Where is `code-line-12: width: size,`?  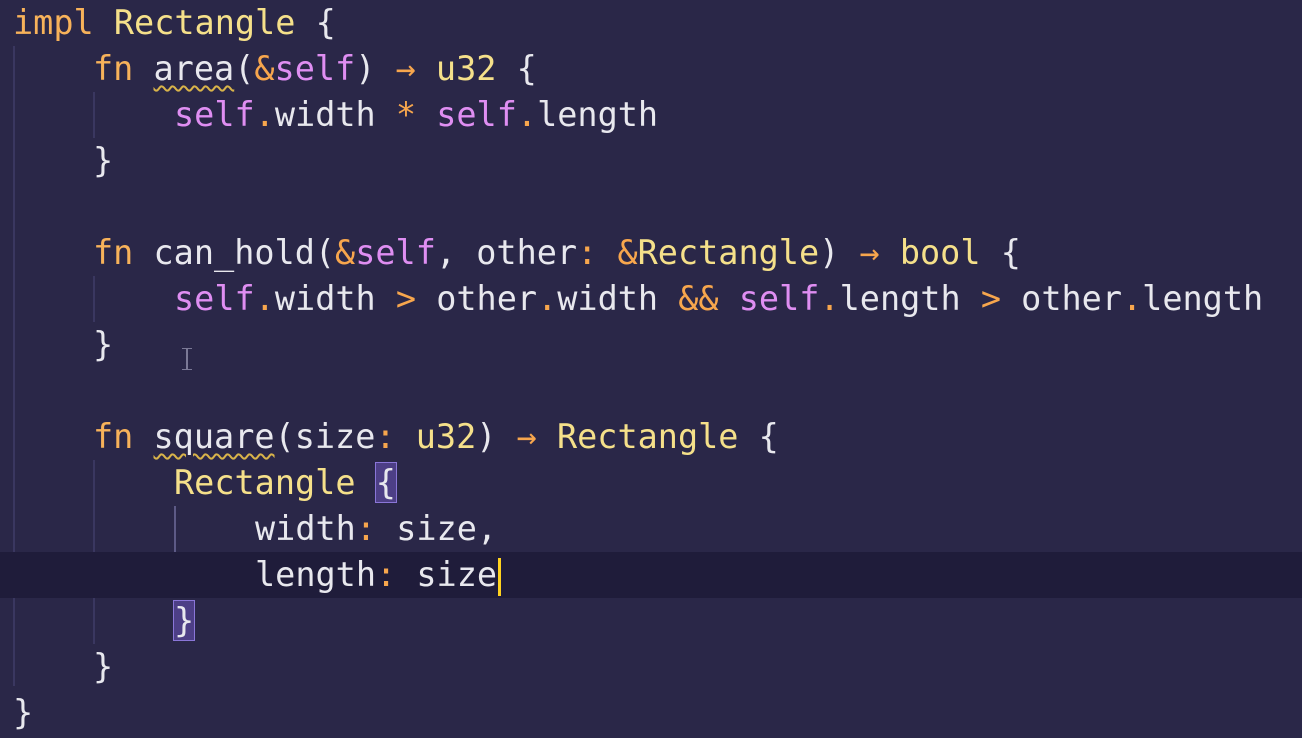
code-line-12: width: size, is located at coordinates (651, 529).